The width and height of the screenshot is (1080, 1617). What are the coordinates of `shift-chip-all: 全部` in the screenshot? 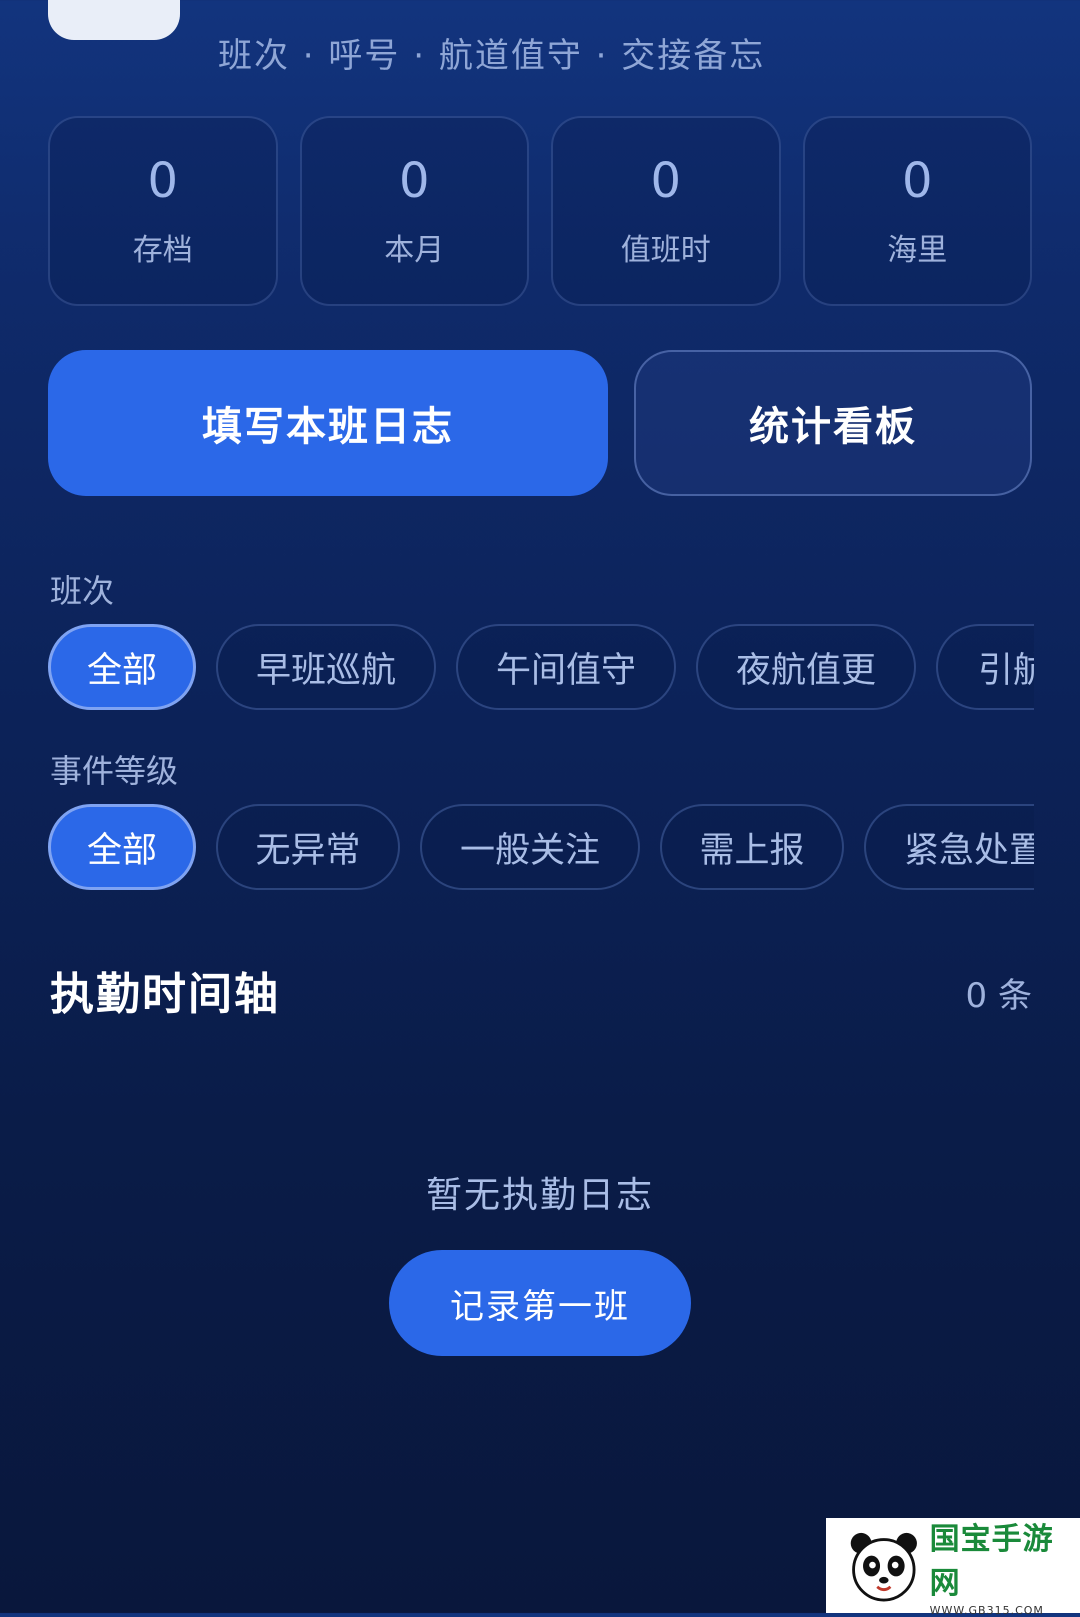 It's located at (122, 667).